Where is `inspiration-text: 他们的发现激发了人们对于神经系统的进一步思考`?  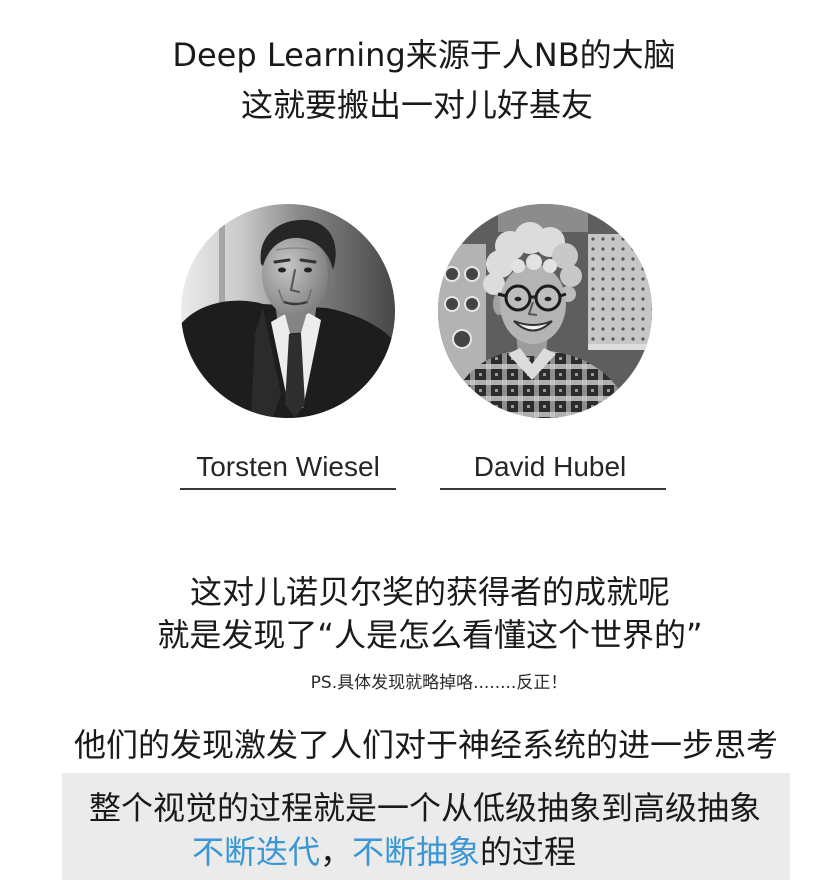
inspiration-text: 他们的发现激发了人们对于神经系统的进一步思考 is located at coordinates (425, 745).